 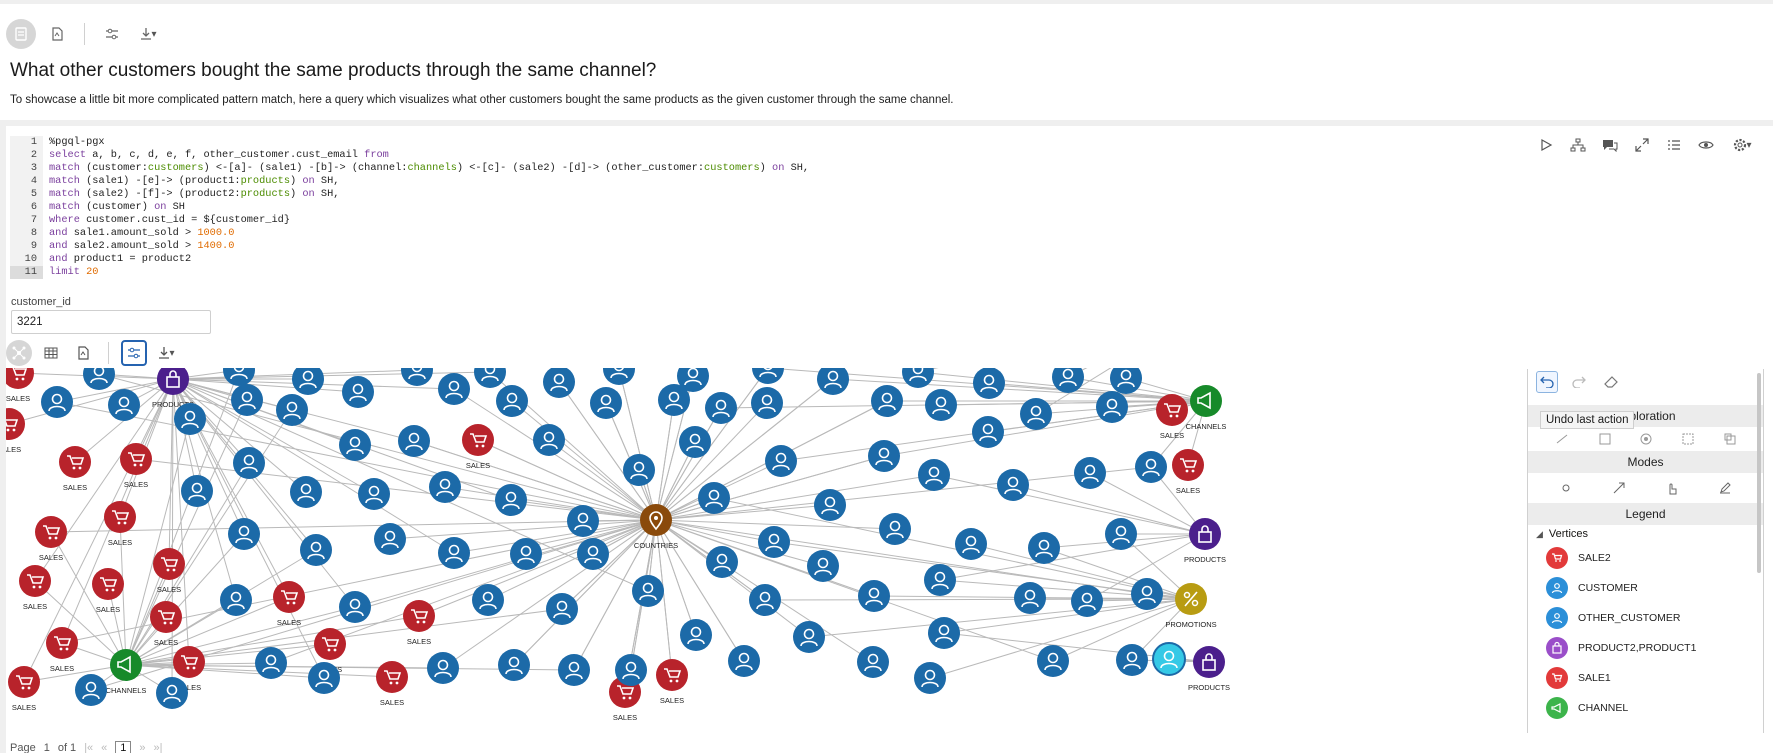 What do you see at coordinates (1605, 439) in the screenshot?
I see `collapse-icon` at bounding box center [1605, 439].